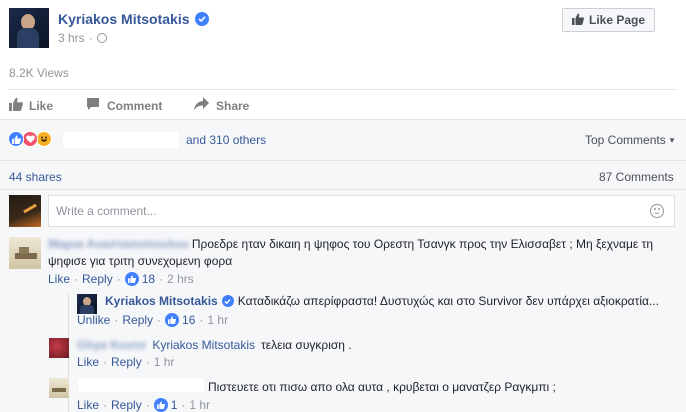 Image resolution: width=686 pixels, height=412 pixels. Describe the element at coordinates (97, 279) in the screenshot. I see `comment-reply-link: Reply` at that location.